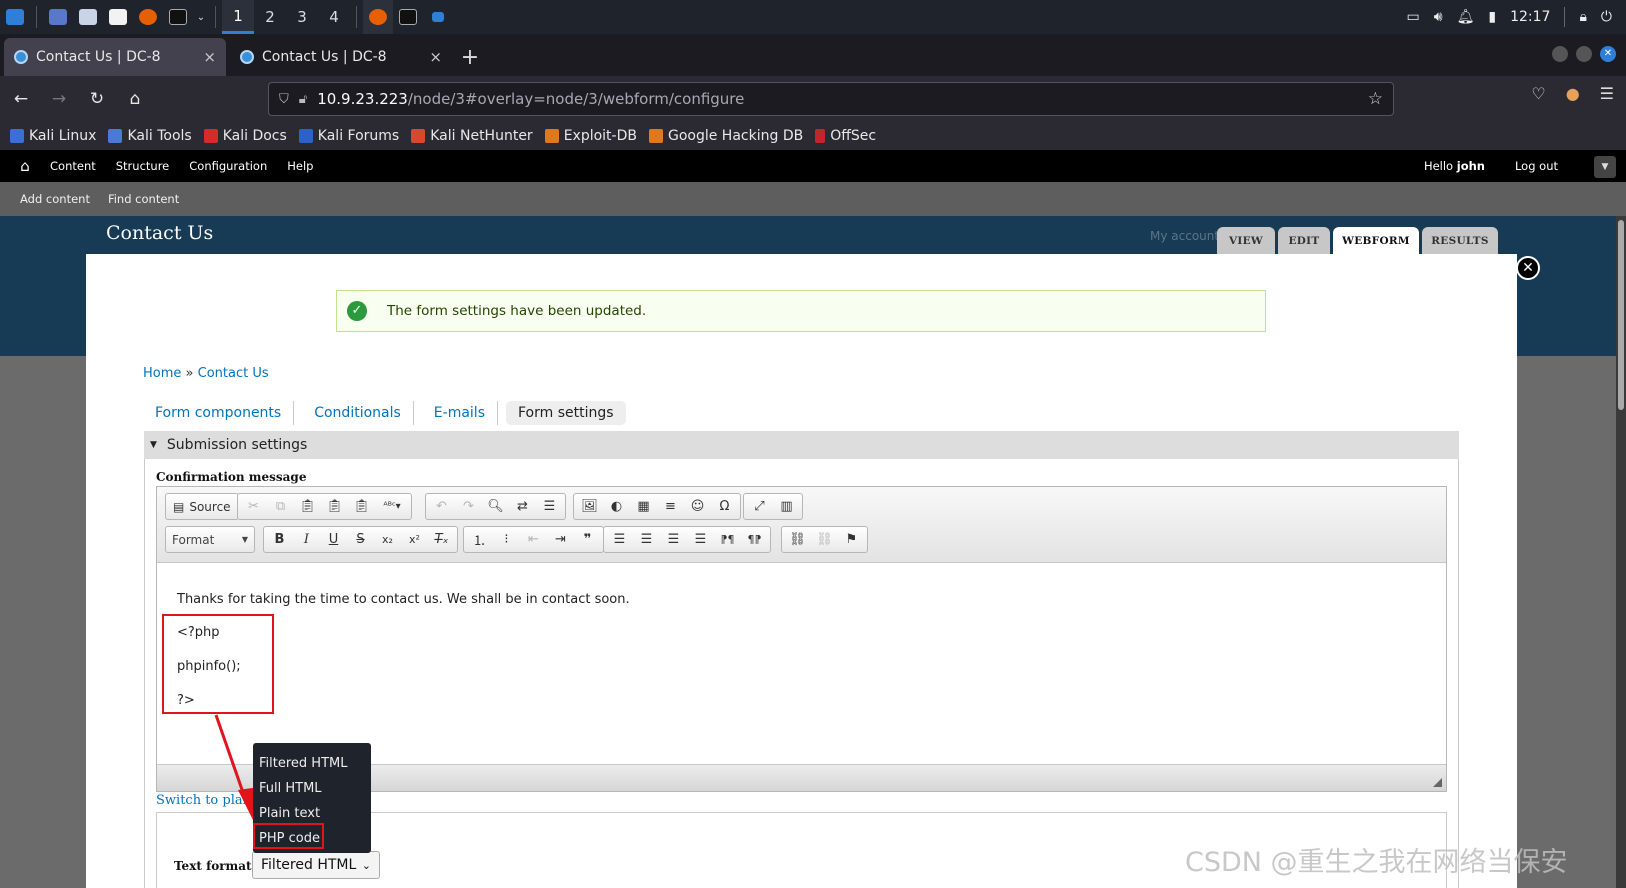 The width and height of the screenshot is (1626, 888). What do you see at coordinates (202, 506) in the screenshot?
I see `source-button: ▤ Source` at bounding box center [202, 506].